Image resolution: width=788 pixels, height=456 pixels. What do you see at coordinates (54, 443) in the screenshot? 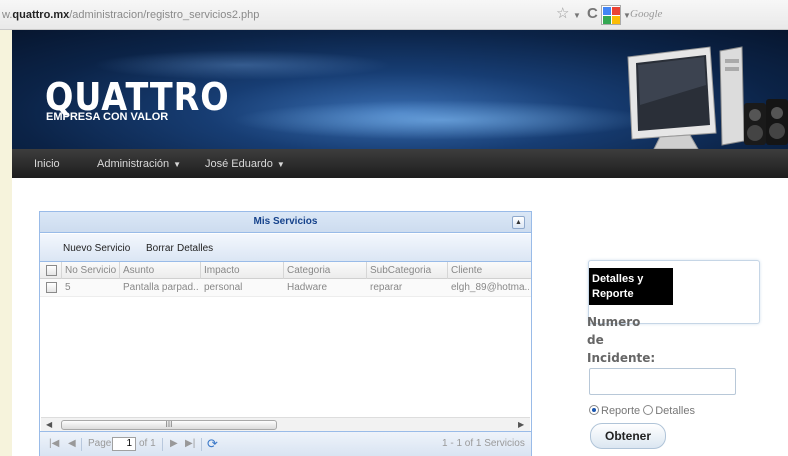
I see `first-page-icon: |◀` at bounding box center [54, 443].